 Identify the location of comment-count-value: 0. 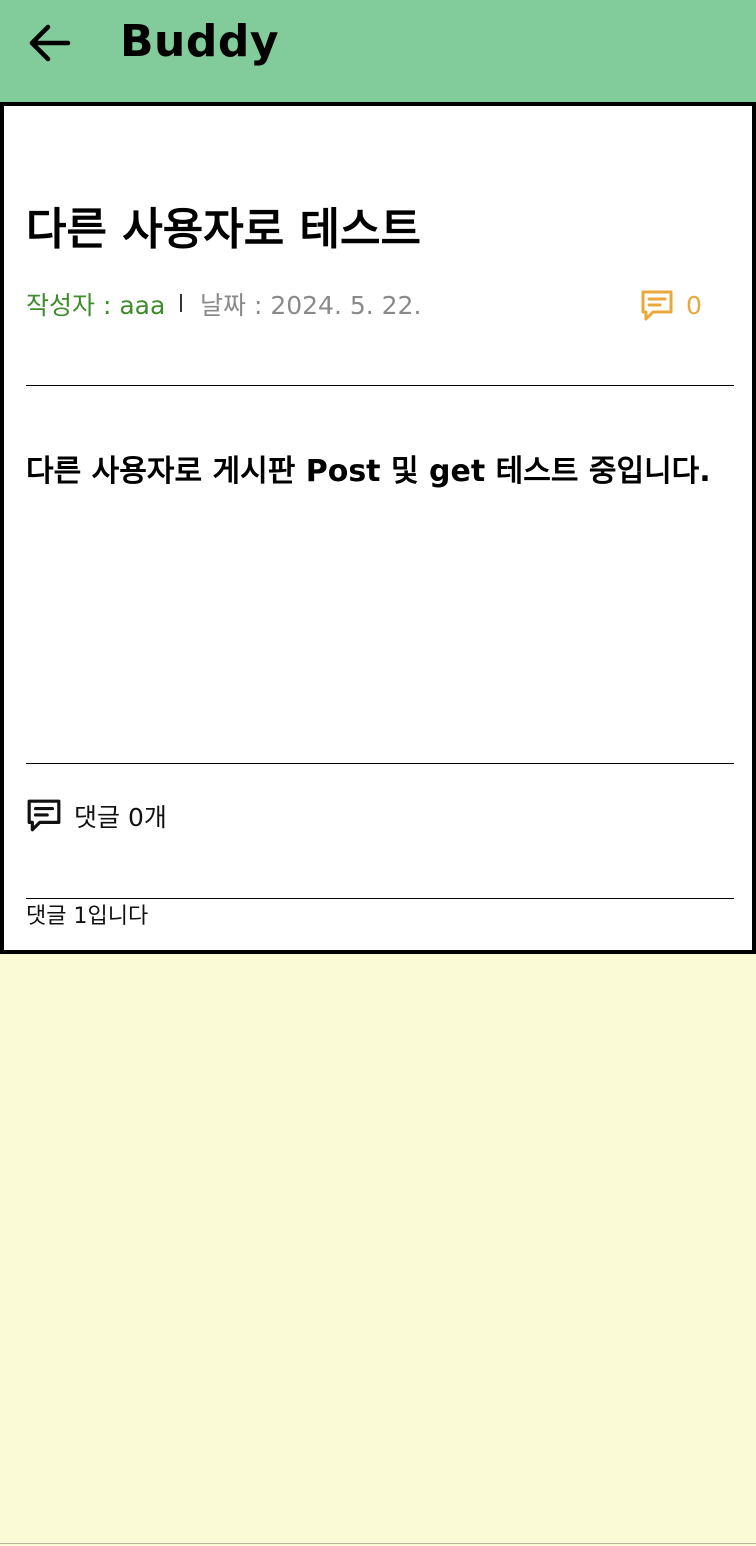
(694, 305).